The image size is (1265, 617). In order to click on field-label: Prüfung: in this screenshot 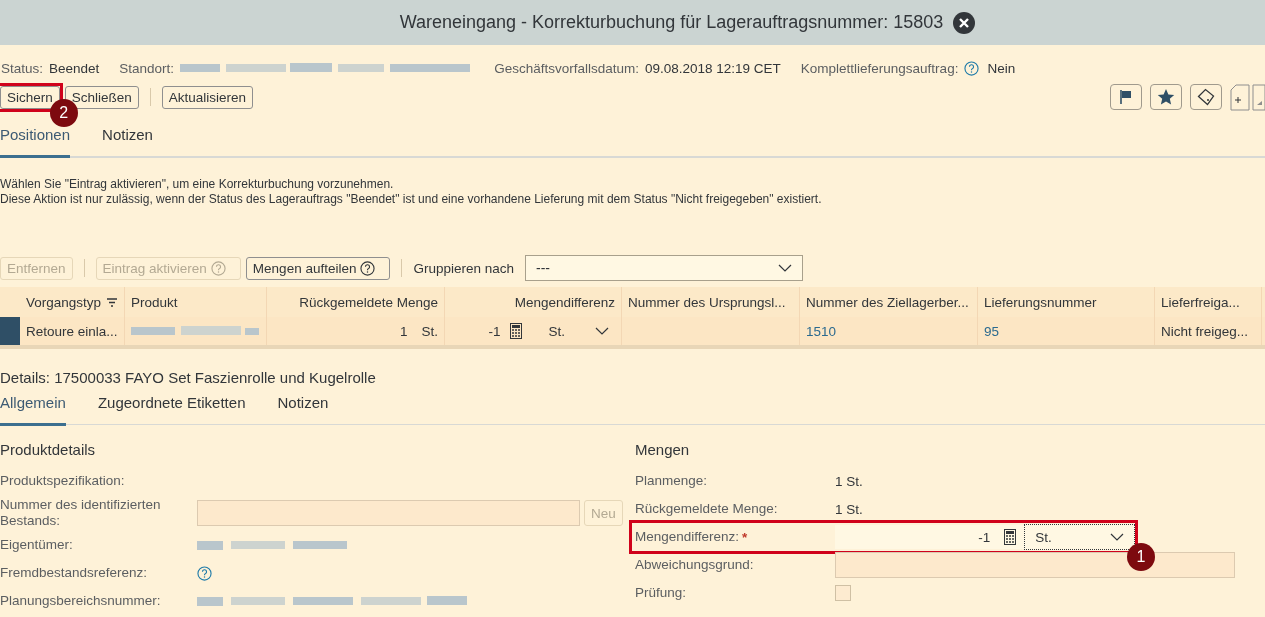, I will do `click(661, 593)`.